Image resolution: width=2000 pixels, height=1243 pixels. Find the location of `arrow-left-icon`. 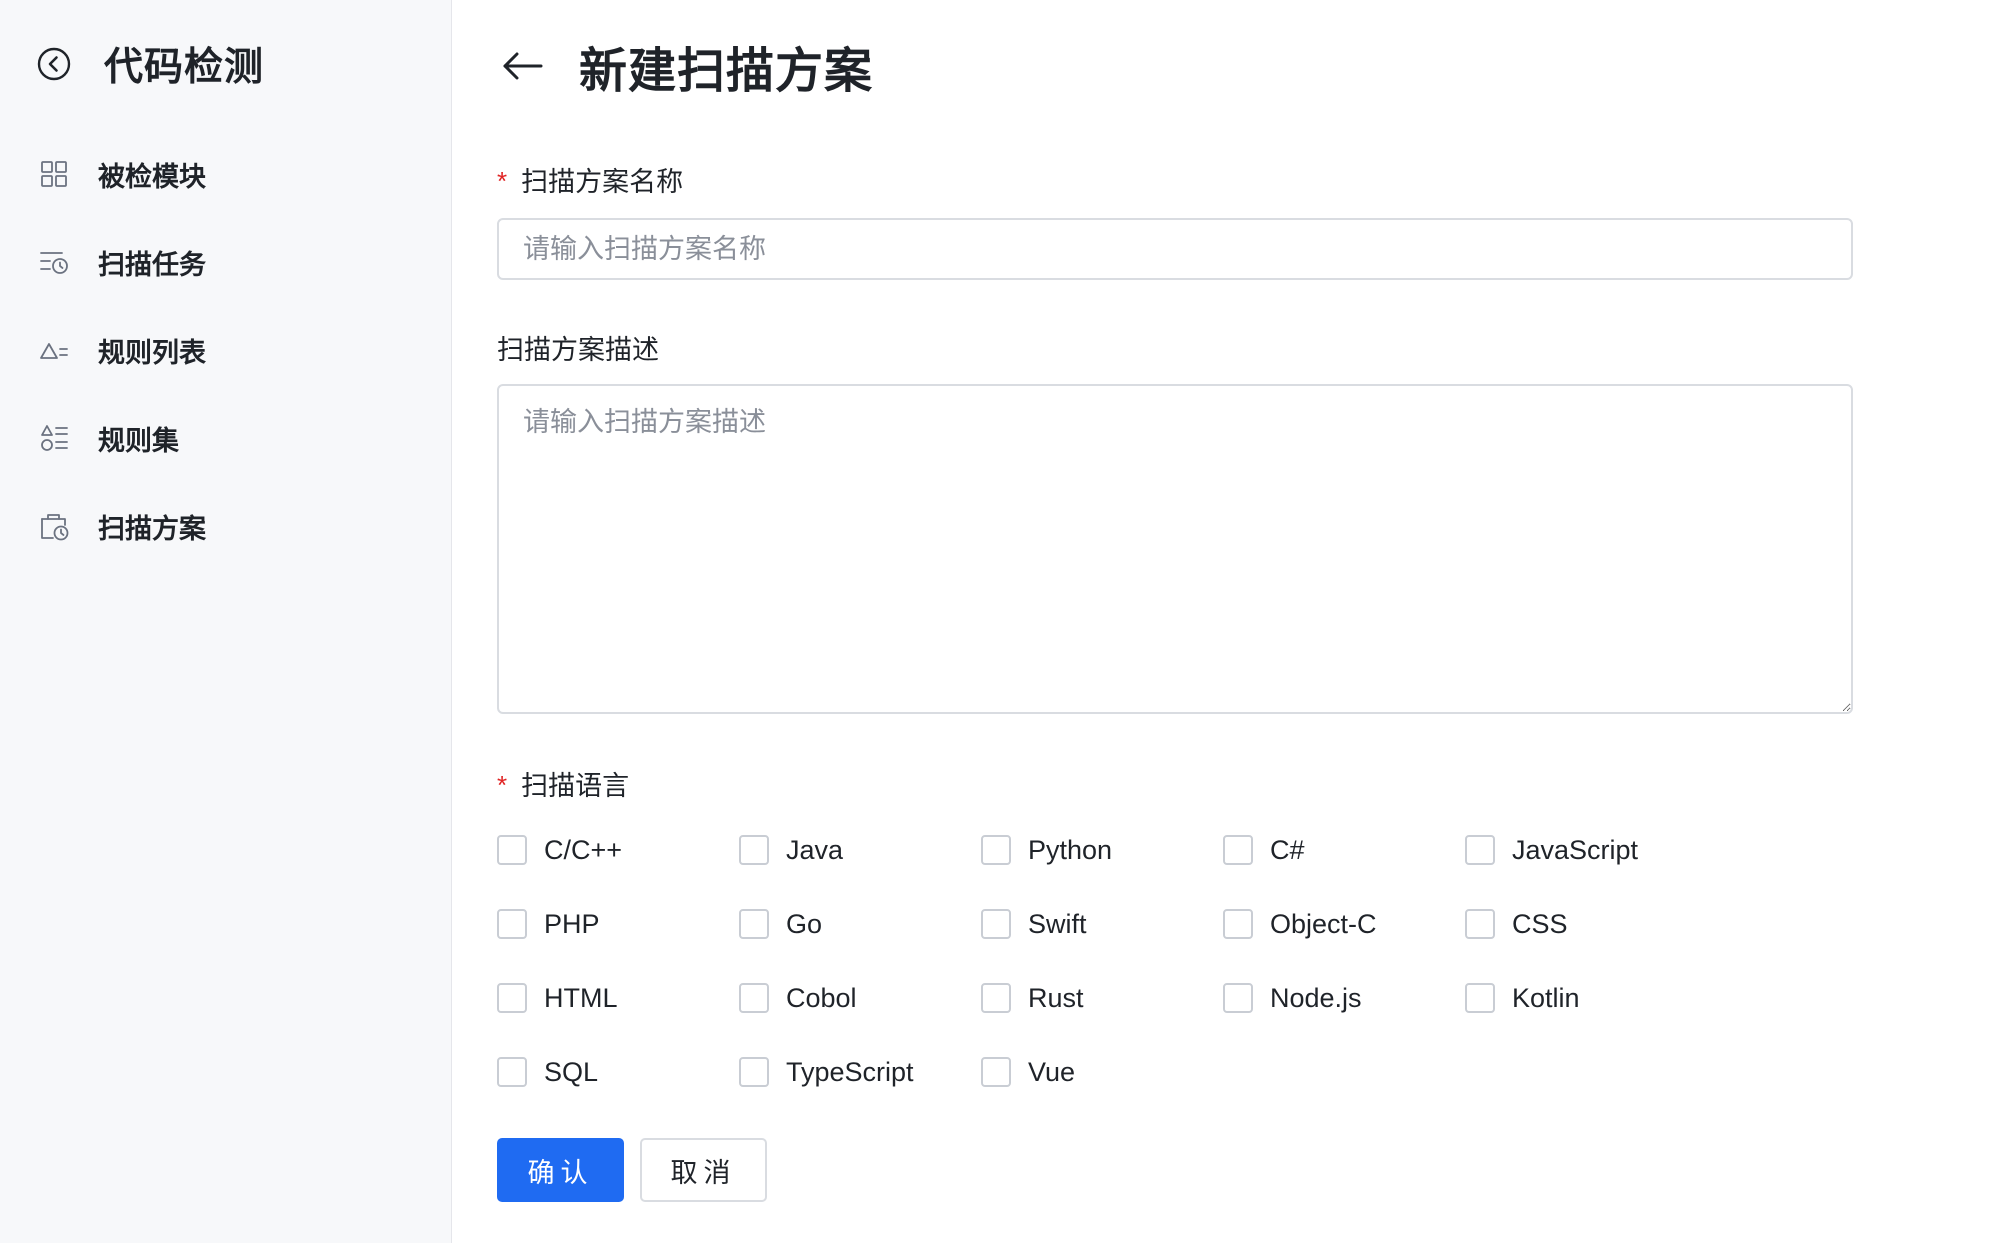

arrow-left-icon is located at coordinates (523, 66).